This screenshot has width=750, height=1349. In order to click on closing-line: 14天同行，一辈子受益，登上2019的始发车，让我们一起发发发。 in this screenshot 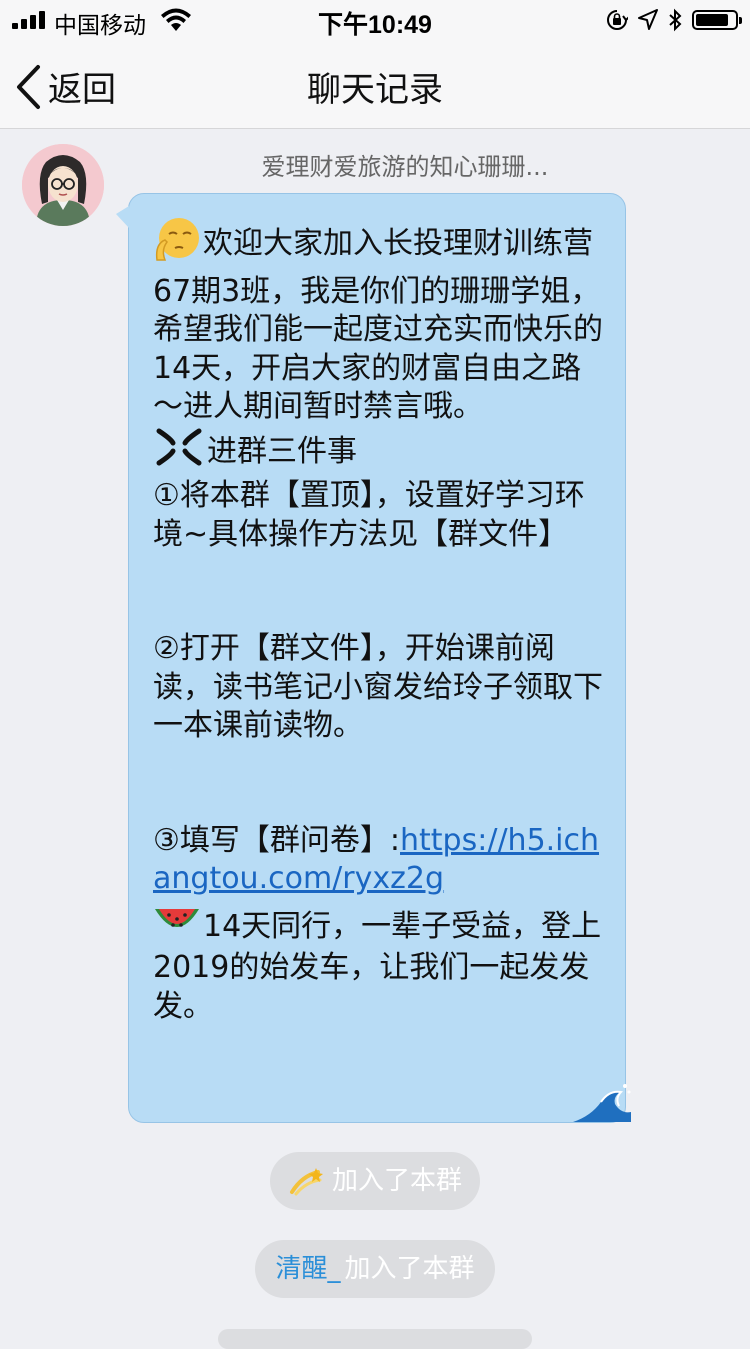, I will do `click(381, 966)`.